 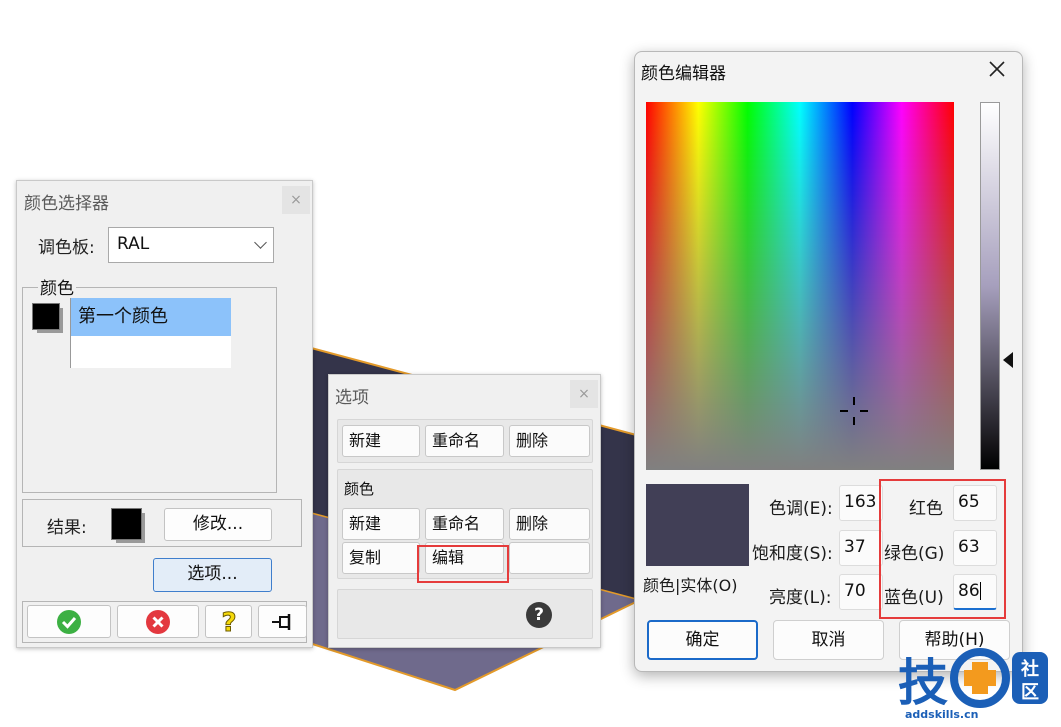 What do you see at coordinates (969, 591) in the screenshot?
I see `blue-value: 86` at bounding box center [969, 591].